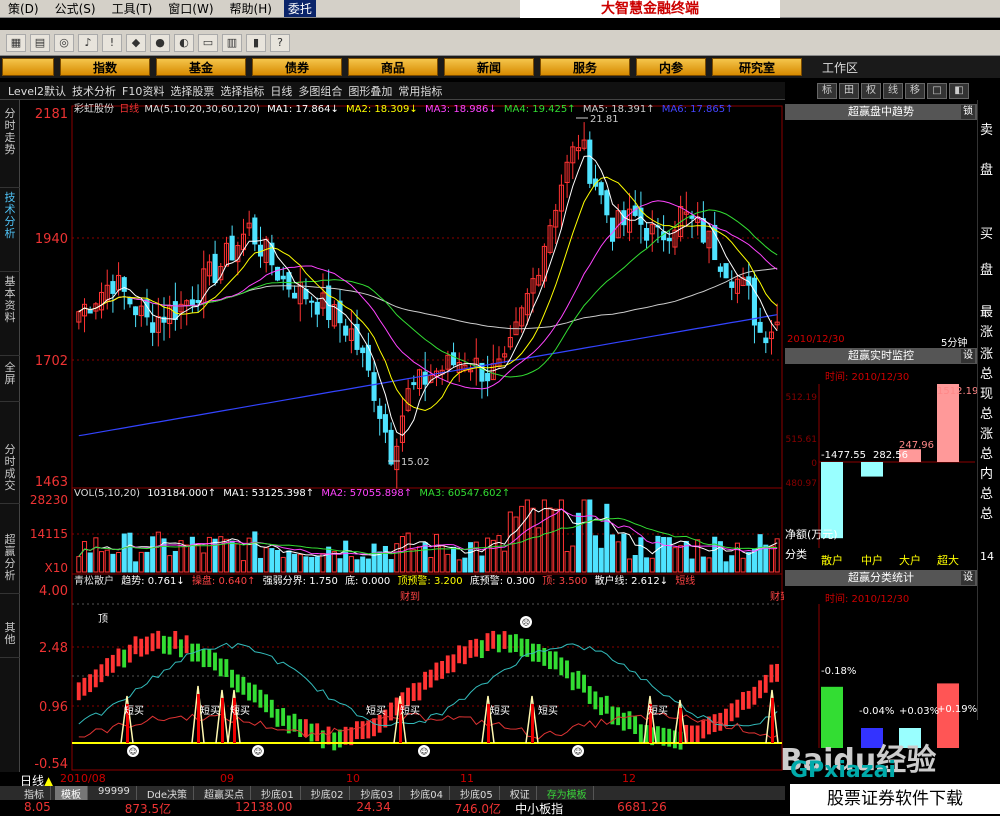 This screenshot has height=816, width=1000. What do you see at coordinates (114, 793) in the screenshot?
I see `btab-99999: 99999` at bounding box center [114, 793].